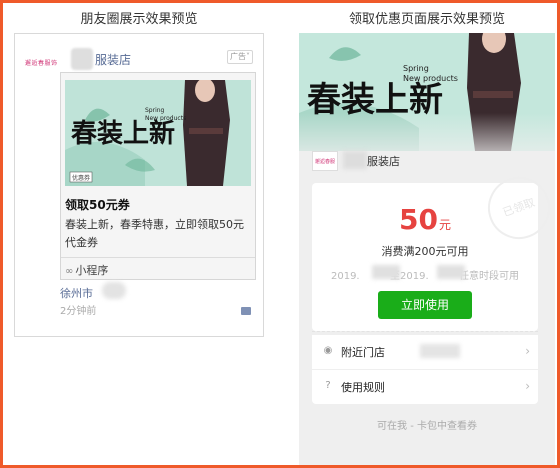 The image size is (560, 468). I want to click on banner-title-graphic: 春装上新, so click(123, 133).